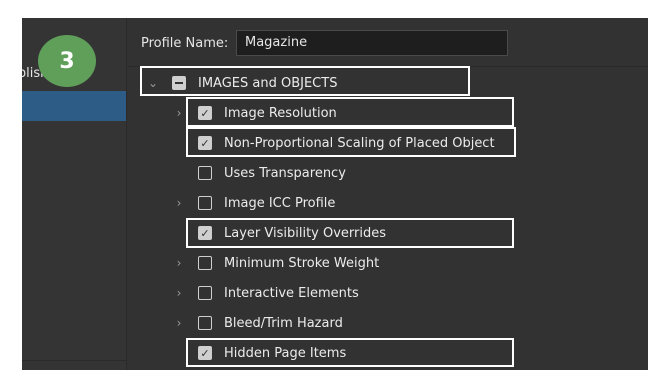  I want to click on list-item: › Image ICC Profile, so click(254, 203).